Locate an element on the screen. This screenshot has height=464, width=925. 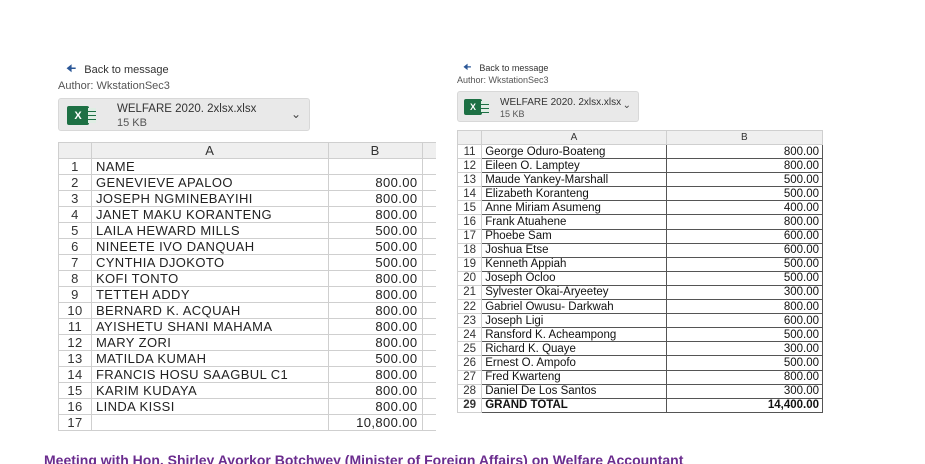
name-cell: Elizabeth Koranteng is located at coordinates (574, 194).